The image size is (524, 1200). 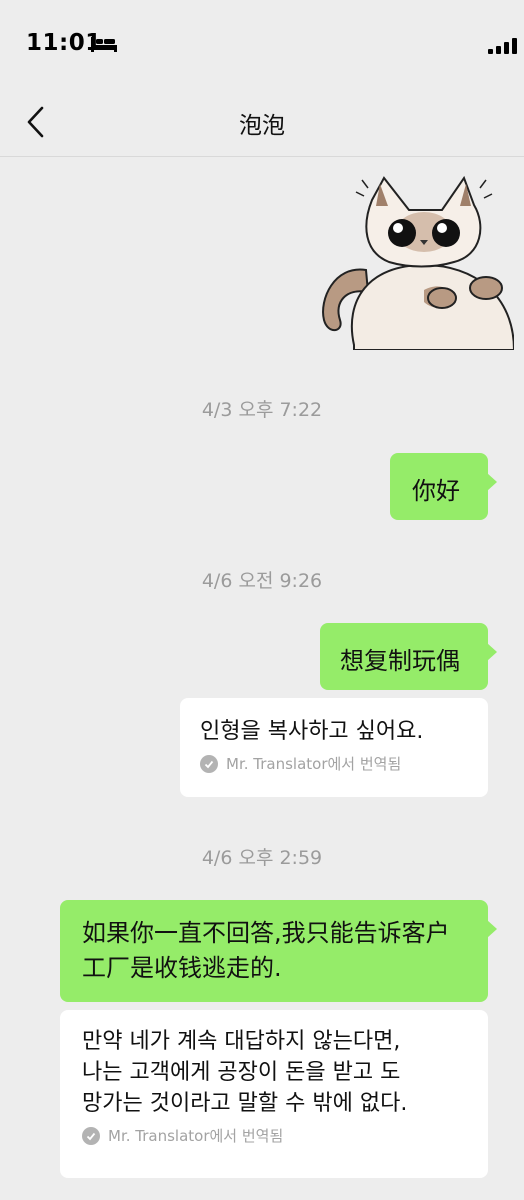 What do you see at coordinates (262, 410) in the screenshot?
I see `timestamp: 4/3 오후 7:22` at bounding box center [262, 410].